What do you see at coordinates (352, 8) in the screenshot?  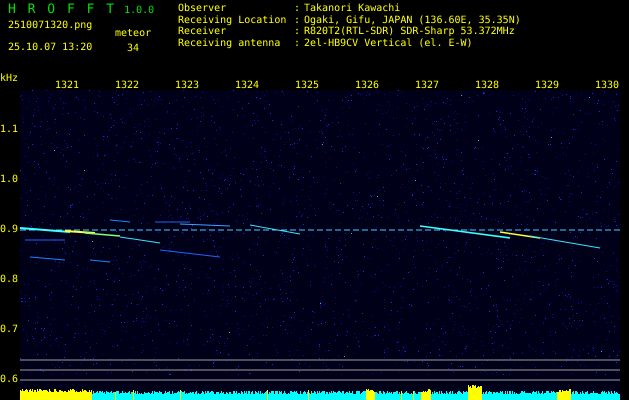 I see `info-value: Takanori Kawachi` at bounding box center [352, 8].